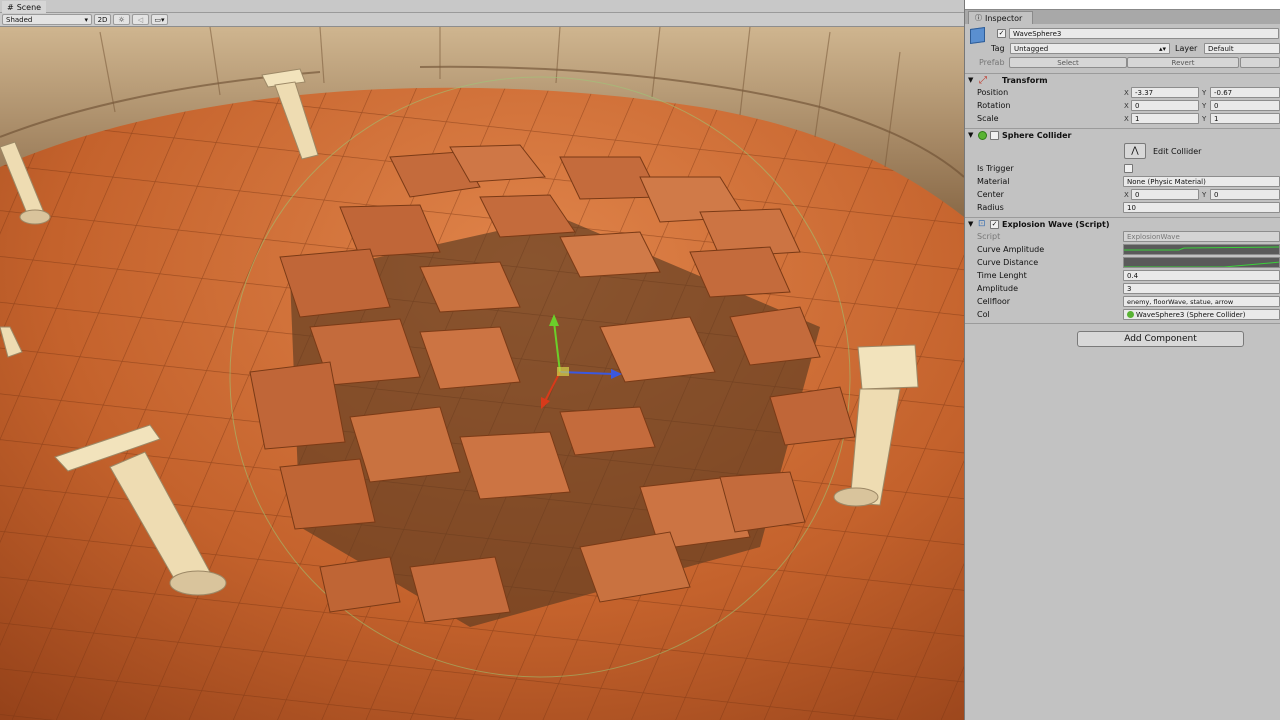 This screenshot has width=1280, height=720. Describe the element at coordinates (994, 135) in the screenshot. I see `collider-enabled-checkbox` at that location.